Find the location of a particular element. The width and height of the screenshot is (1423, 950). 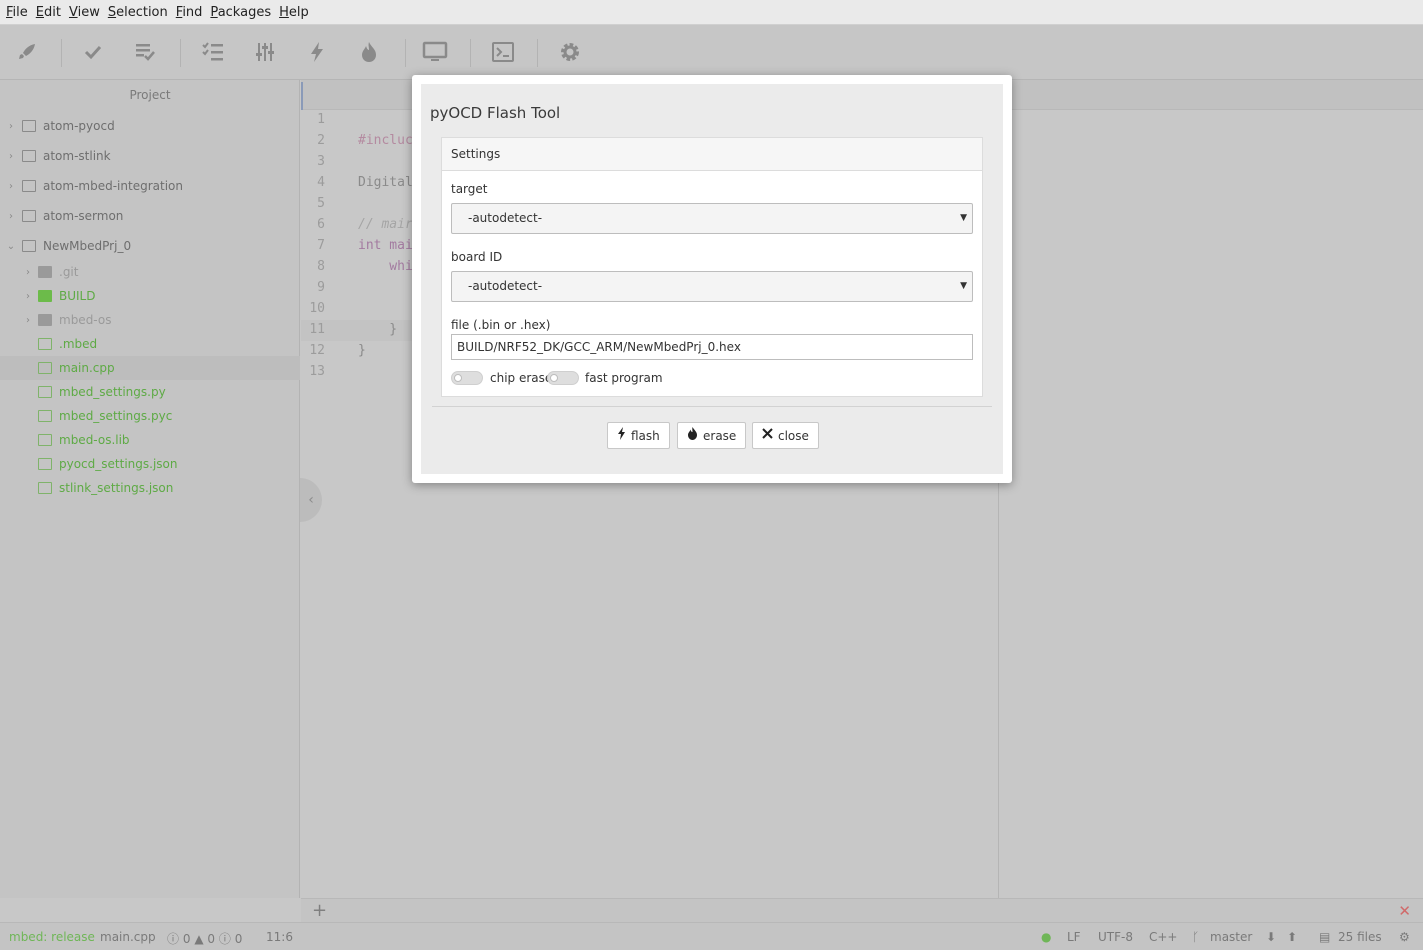

monitor-icon is located at coordinates (435, 52).